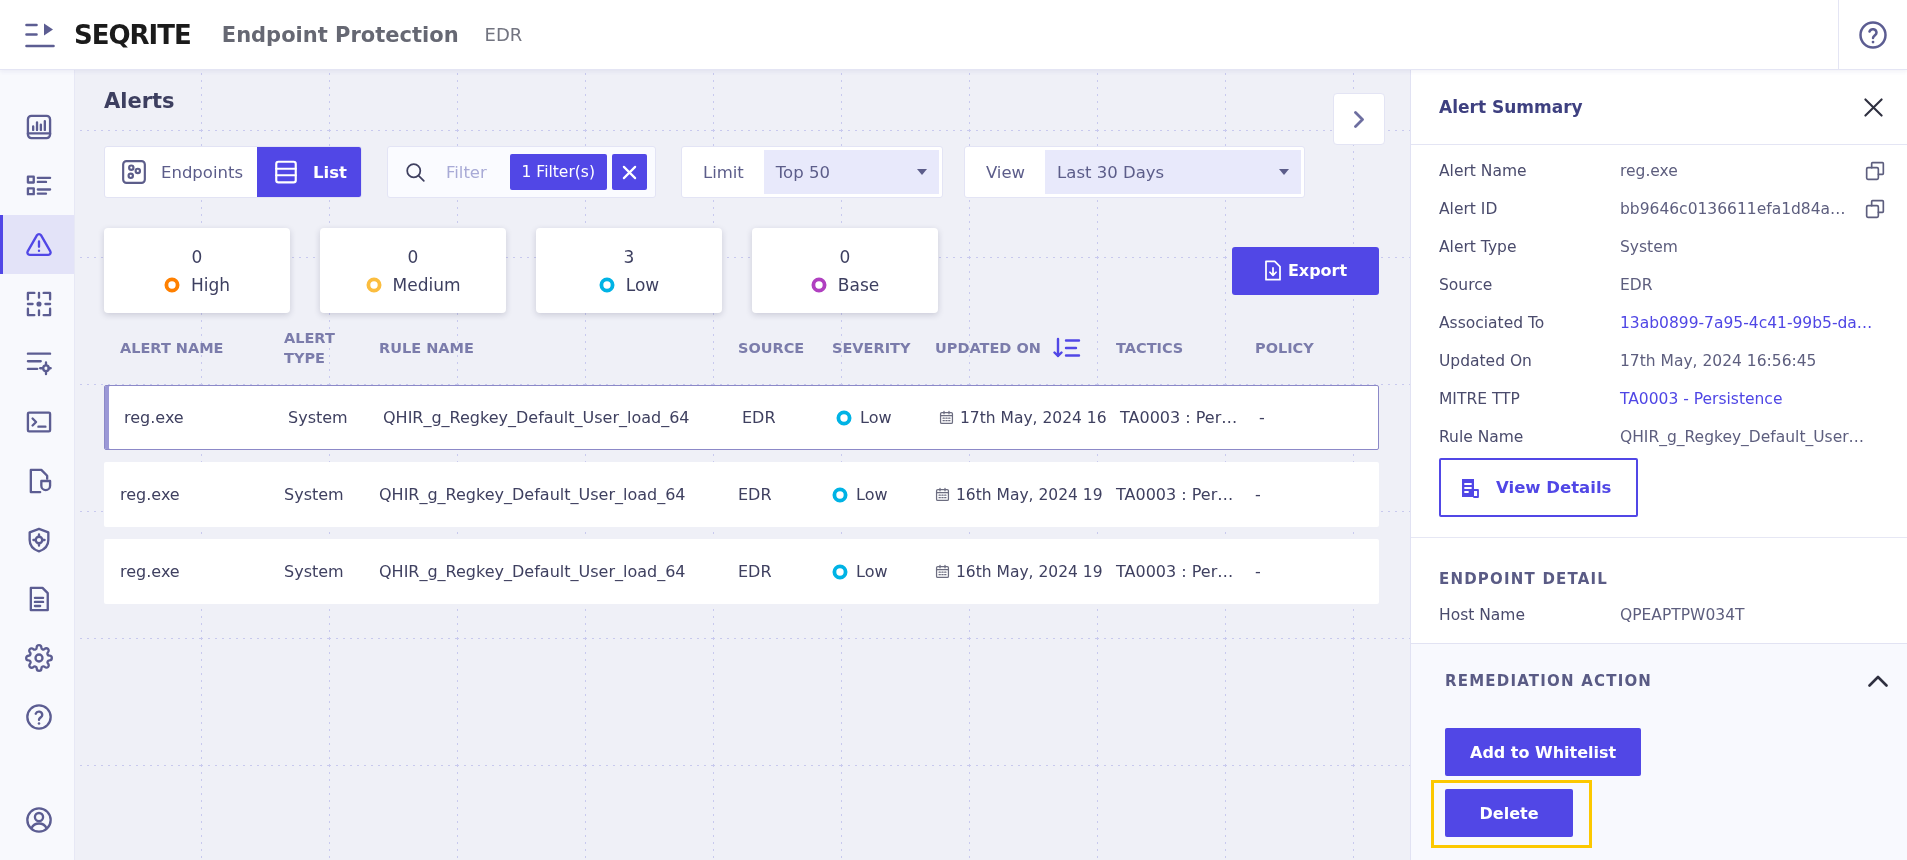 The width and height of the screenshot is (1907, 860). I want to click on nav-item, so click(37, 244).